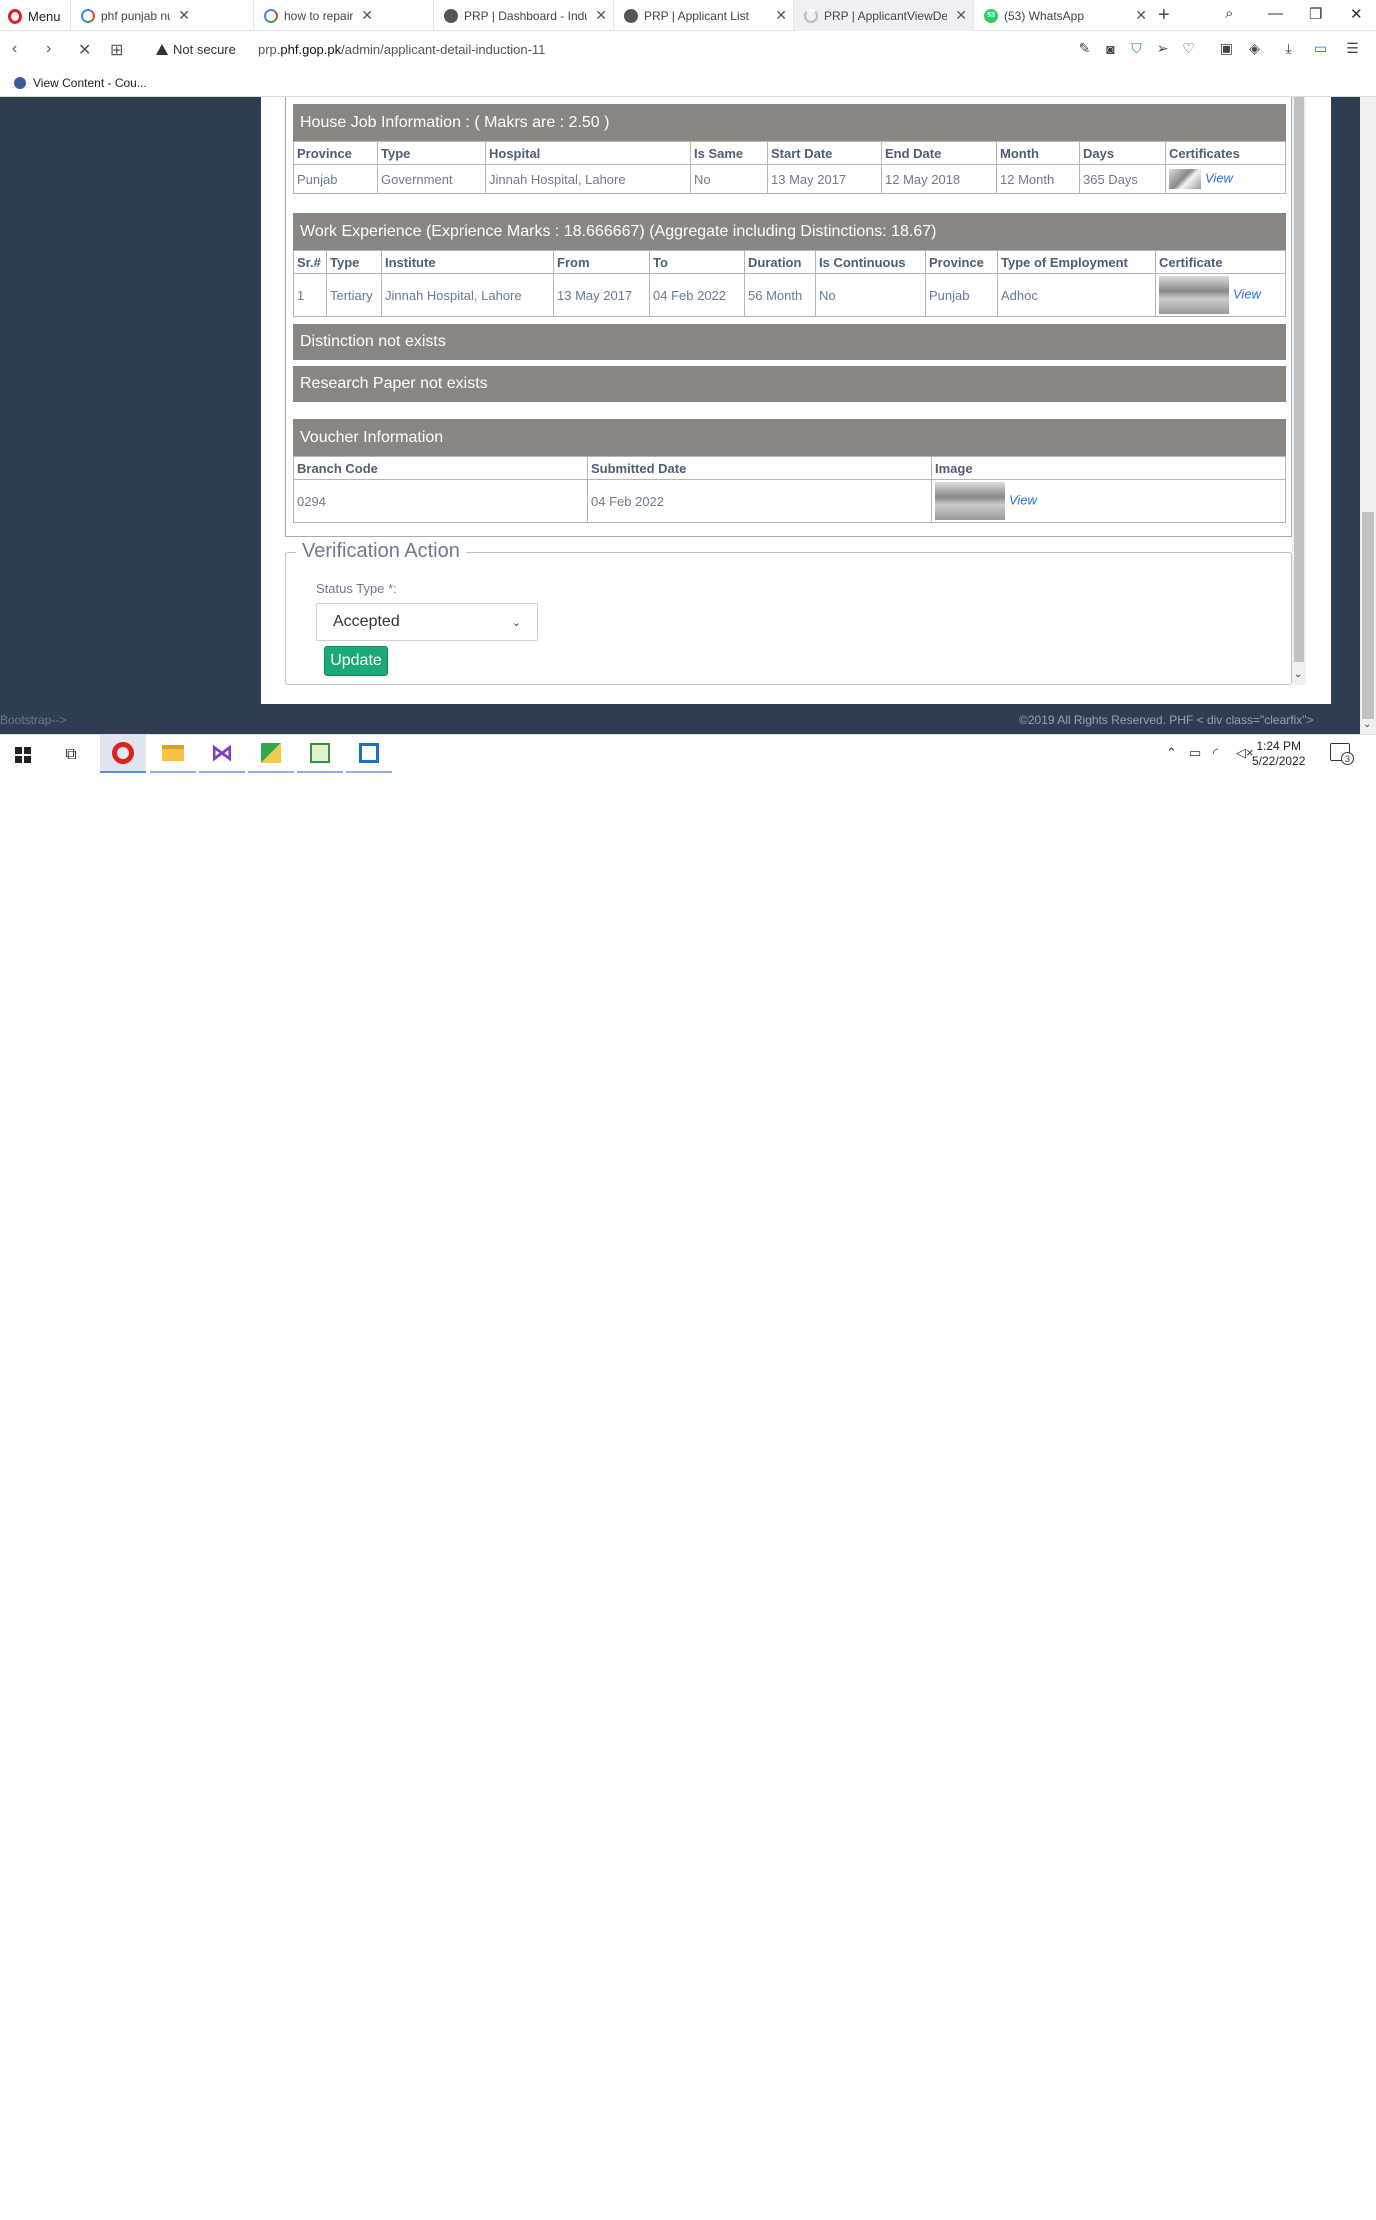  What do you see at coordinates (824, 179) in the screenshot?
I see `cell-start-date: 13 May 2017` at bounding box center [824, 179].